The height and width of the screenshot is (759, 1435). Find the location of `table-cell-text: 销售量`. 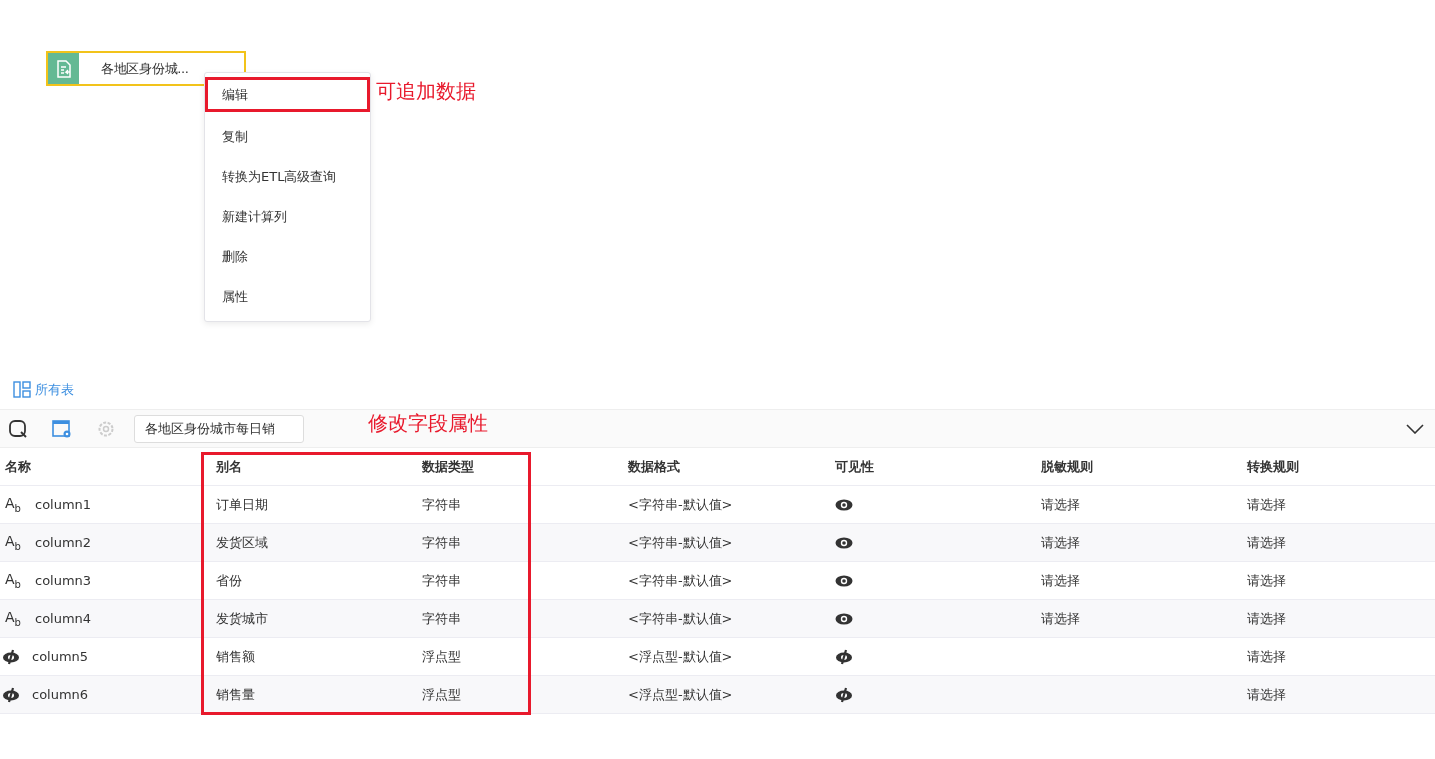

table-cell-text: 销售量 is located at coordinates (235, 694).